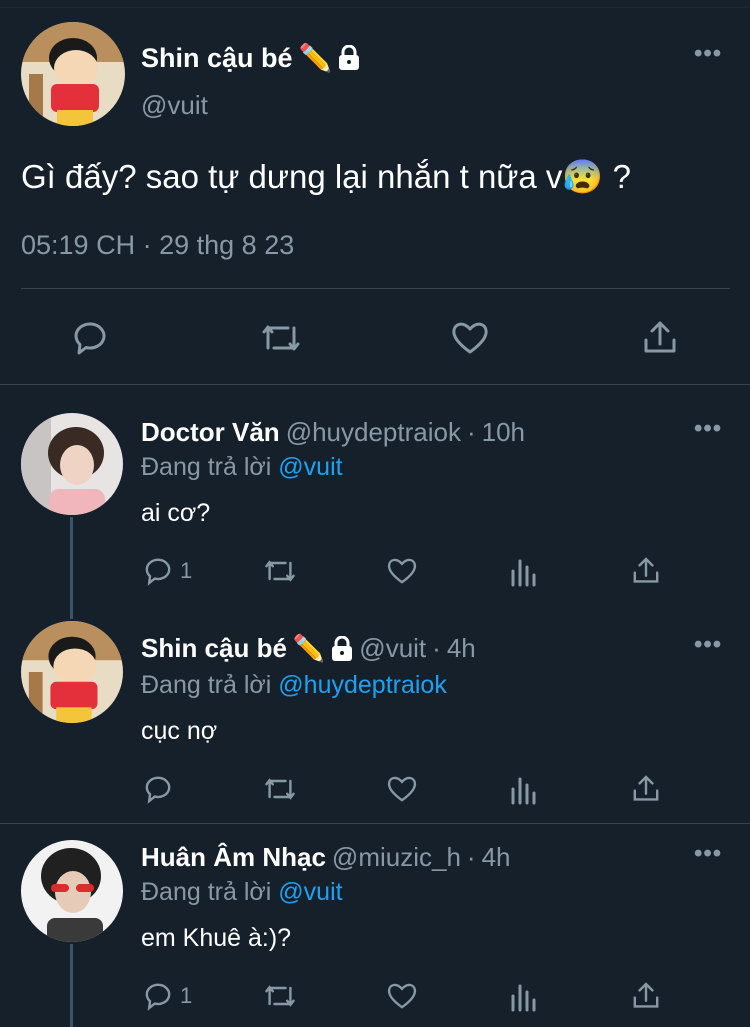 Image resolution: width=750 pixels, height=1027 pixels. I want to click on display-name-text: Shin cậu bé, so click(217, 57).